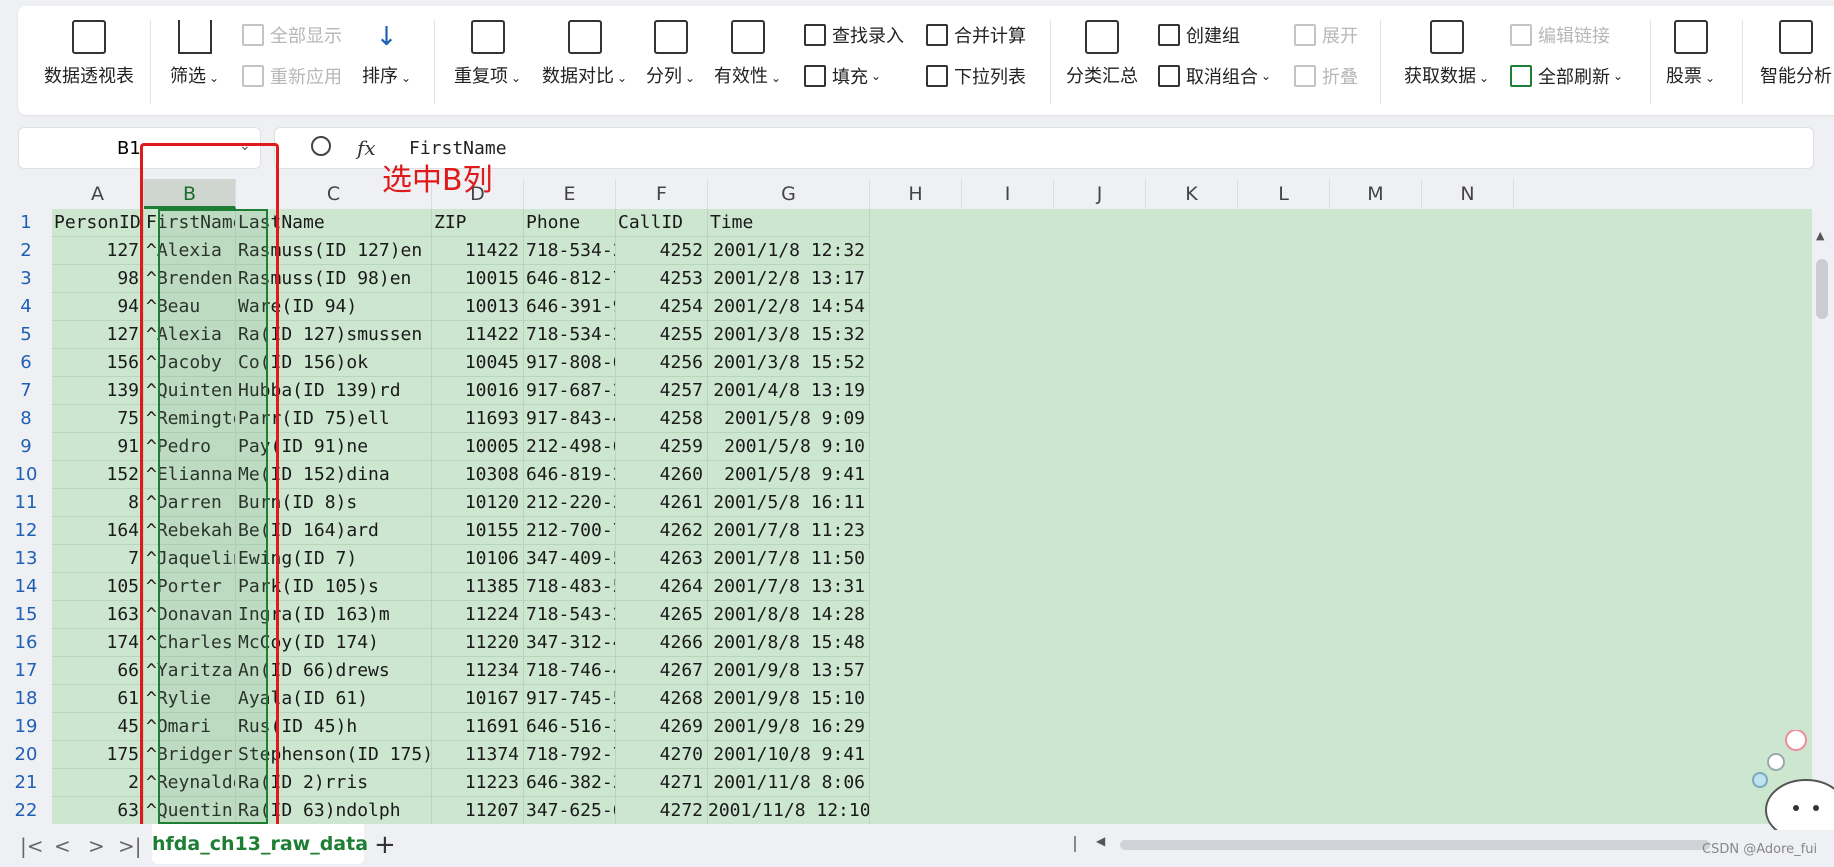 Image resolution: width=1834 pixels, height=867 pixels. Describe the element at coordinates (789, 671) in the screenshot. I see `table-cell: 2001/9/8 13:57` at that location.